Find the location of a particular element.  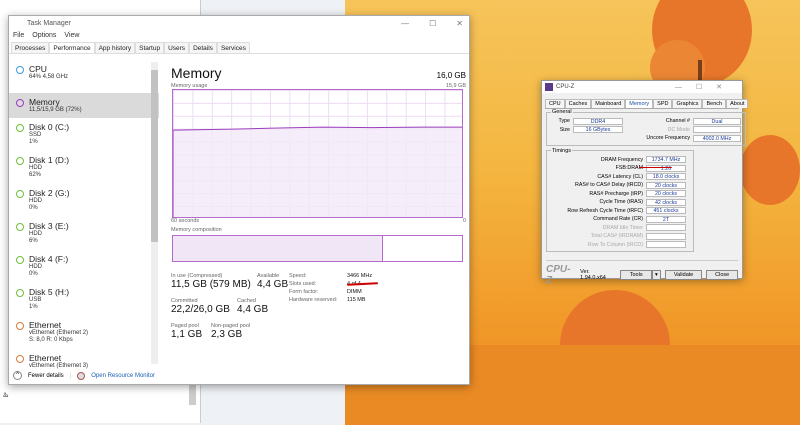

property-label: Hardware reserved: is located at coordinates (313, 300).